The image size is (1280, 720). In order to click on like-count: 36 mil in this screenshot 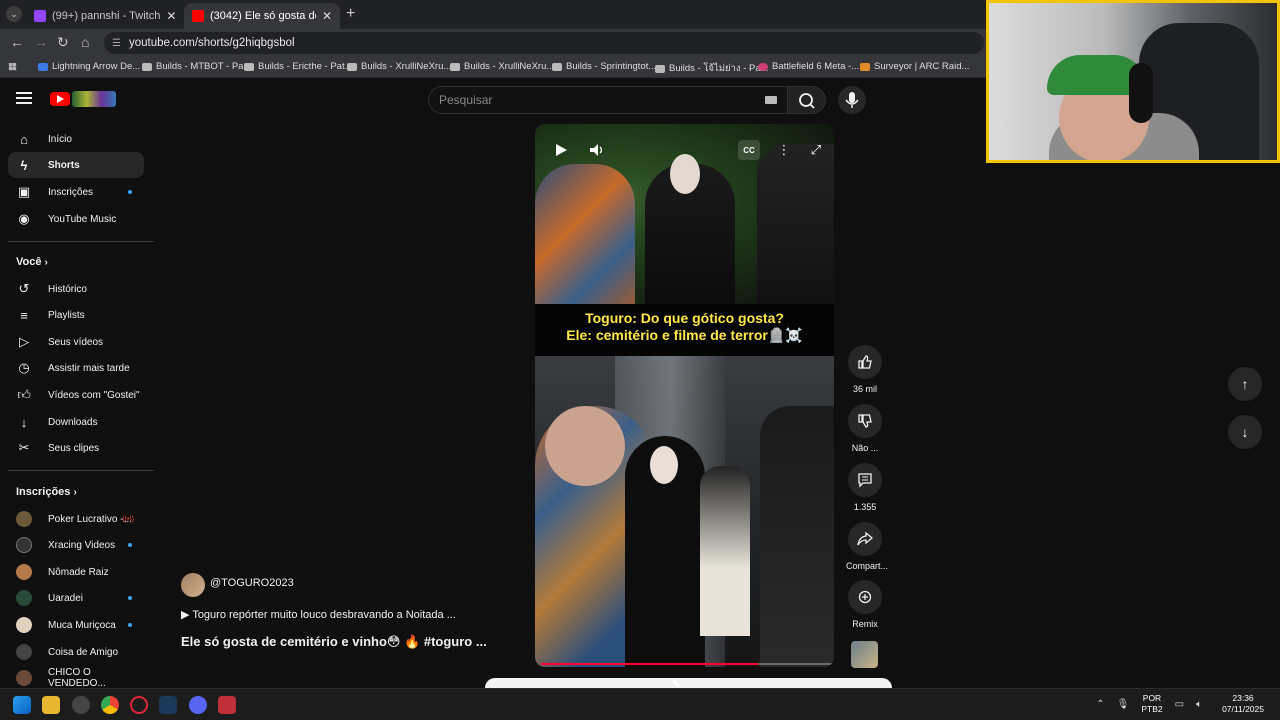, I will do `click(864, 389)`.